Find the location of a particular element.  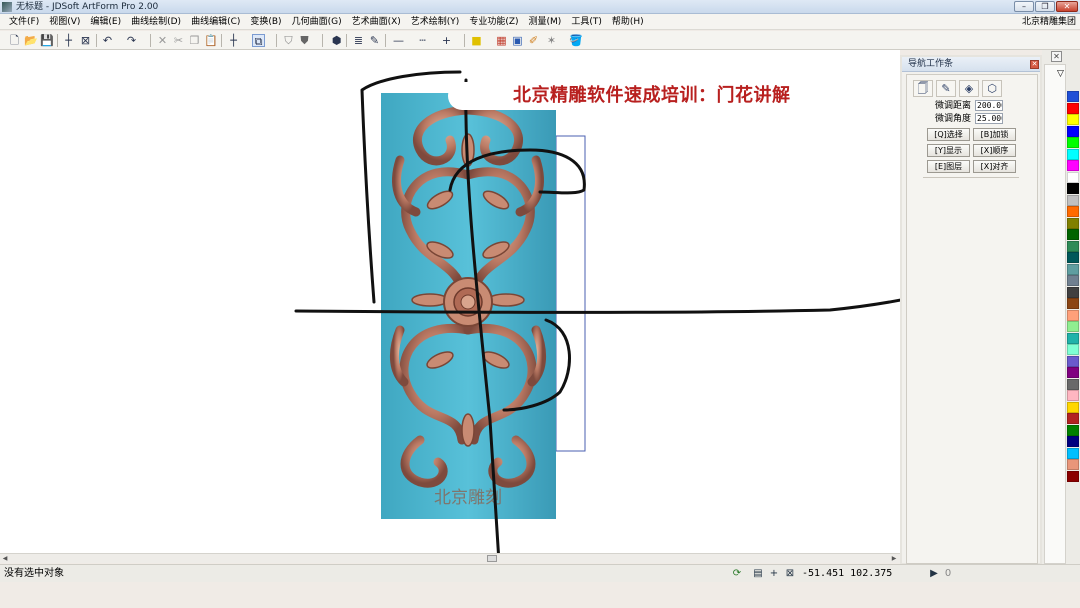

filter-icon: ▽ is located at coordinates (1060, 74).